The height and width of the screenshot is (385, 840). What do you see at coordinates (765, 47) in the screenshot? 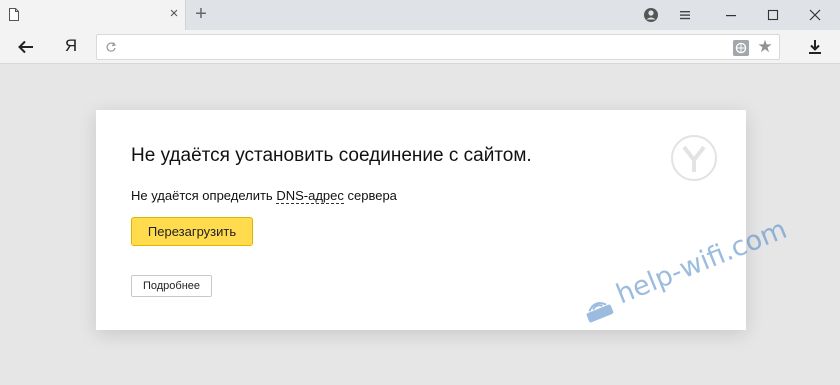
I see `star-icon: ★` at bounding box center [765, 47].